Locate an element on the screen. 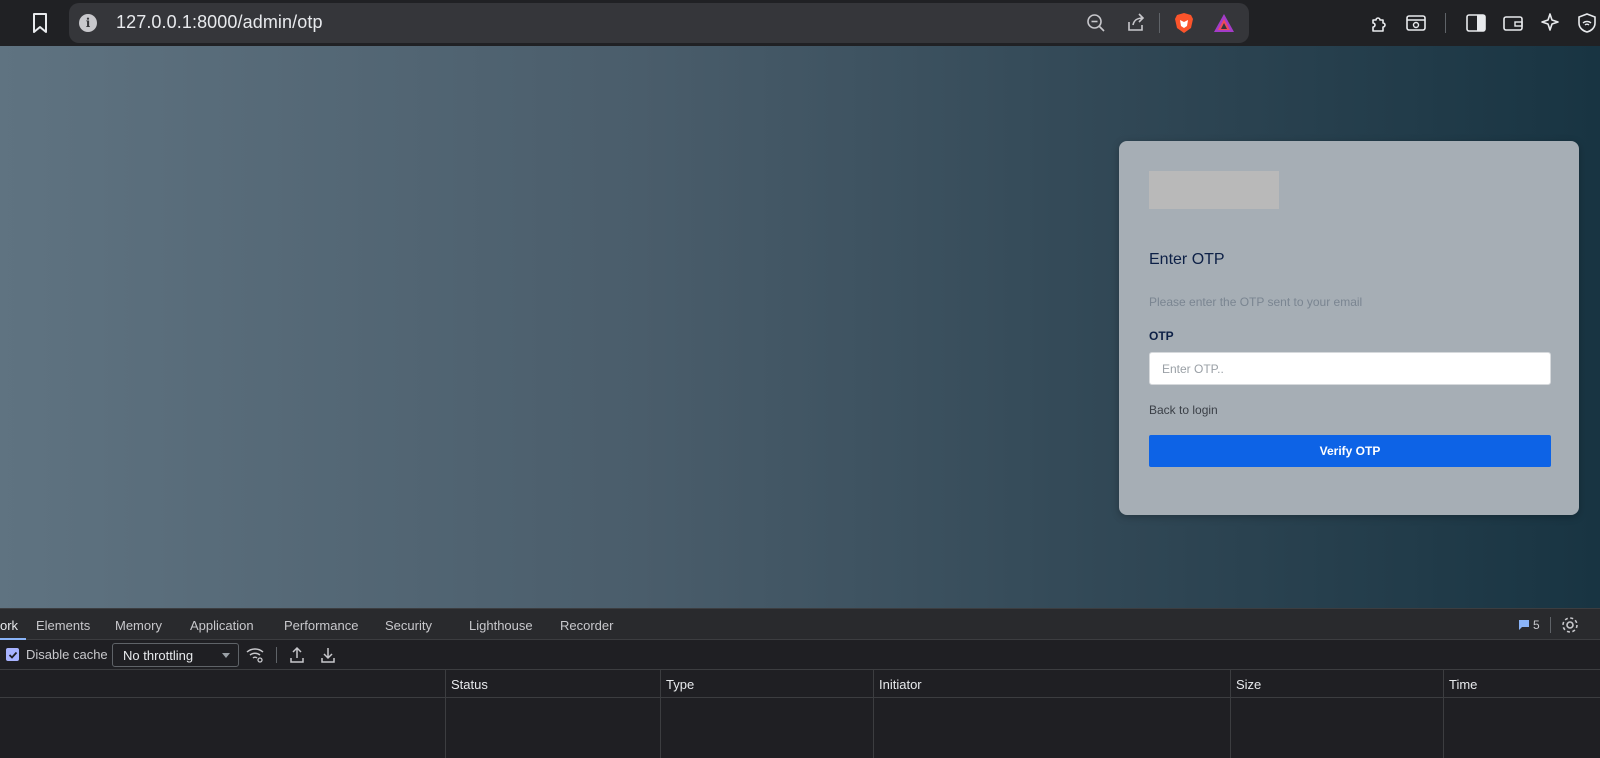 This screenshot has width=1600, height=758. column-time: Time is located at coordinates (1521, 684).